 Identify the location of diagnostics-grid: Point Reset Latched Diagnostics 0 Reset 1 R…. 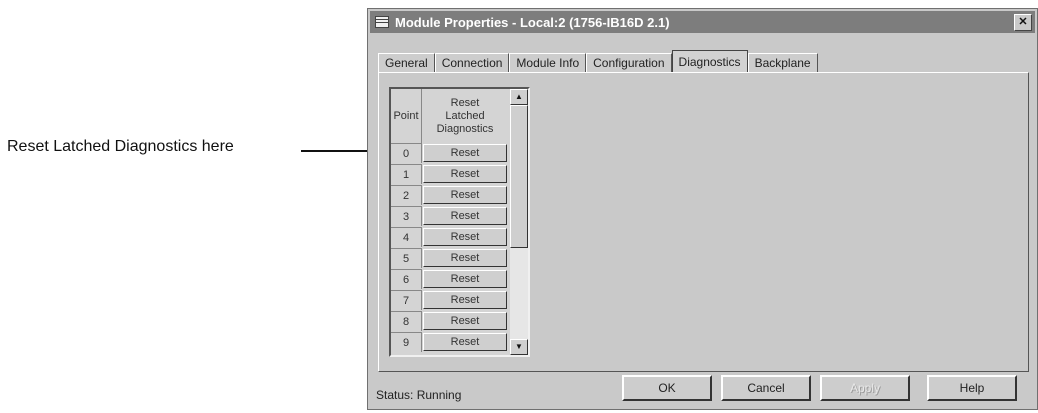
(459, 222).